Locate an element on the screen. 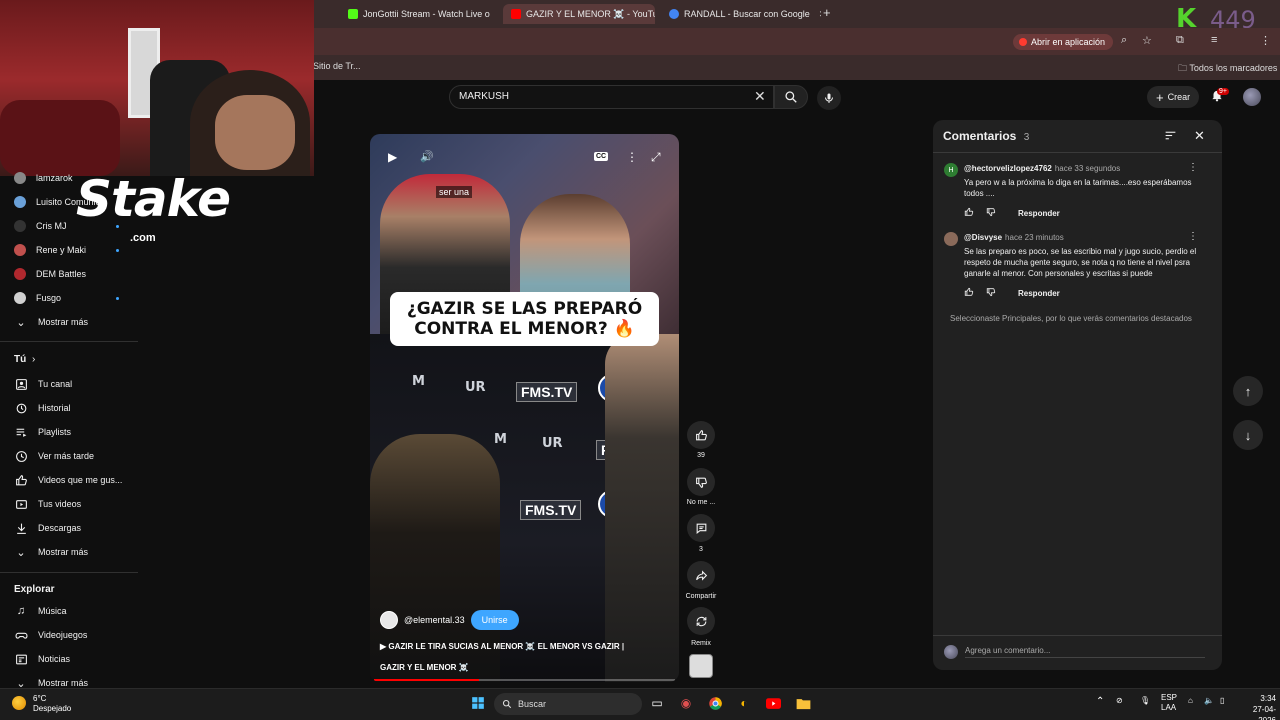 Image resolution: width=1280 pixels, height=720 pixels. close-tab-icon: ✕ is located at coordinates (820, 14).